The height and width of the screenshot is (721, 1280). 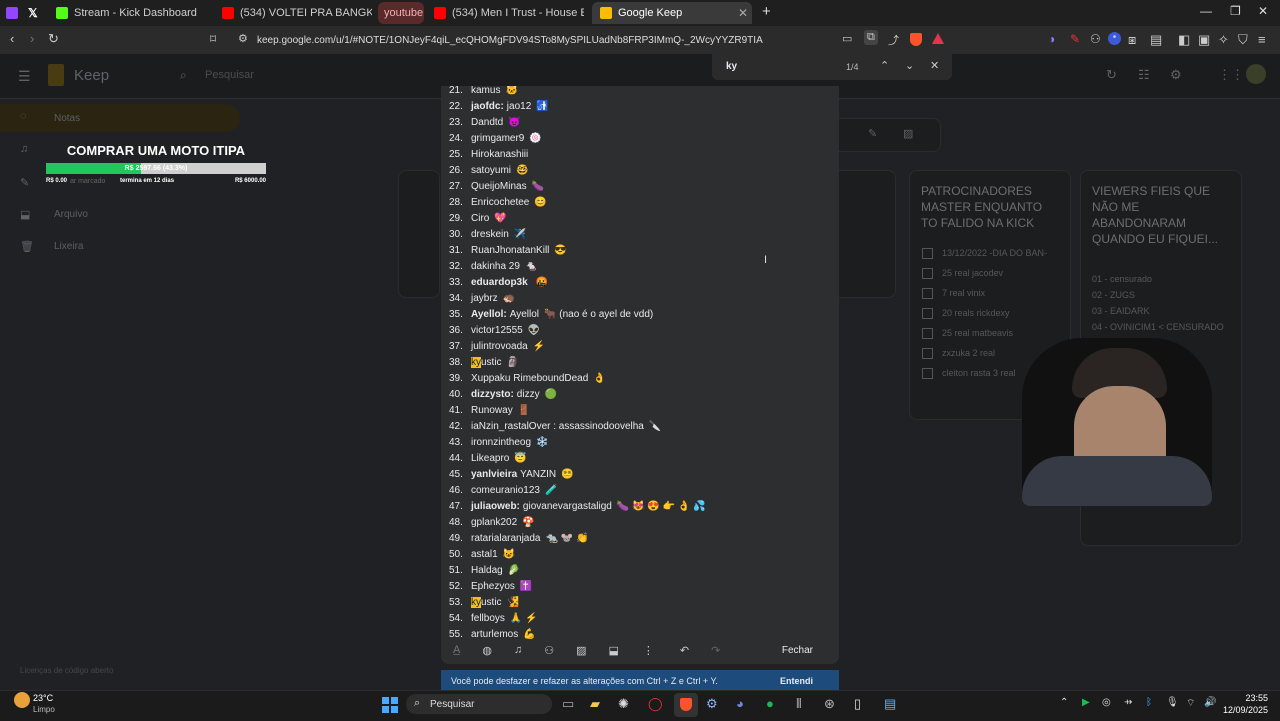 What do you see at coordinates (71, 214) in the screenshot?
I see `sidebar-item-arquivo: Arquivo` at bounding box center [71, 214].